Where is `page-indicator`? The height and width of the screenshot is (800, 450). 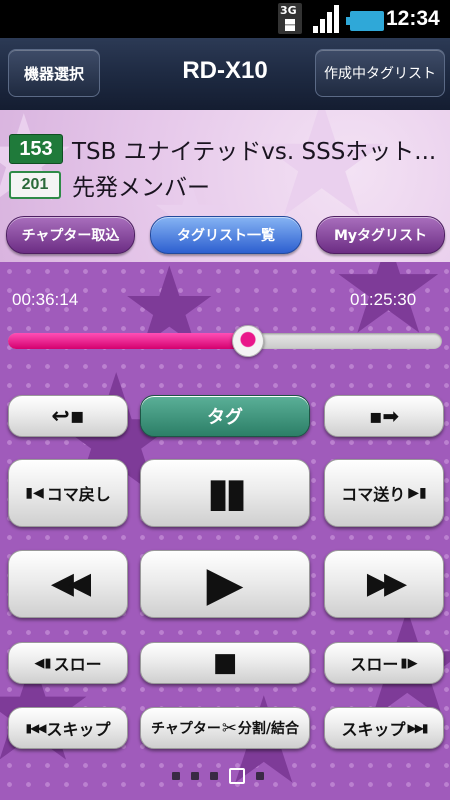
page-indicator is located at coordinates (218, 776).